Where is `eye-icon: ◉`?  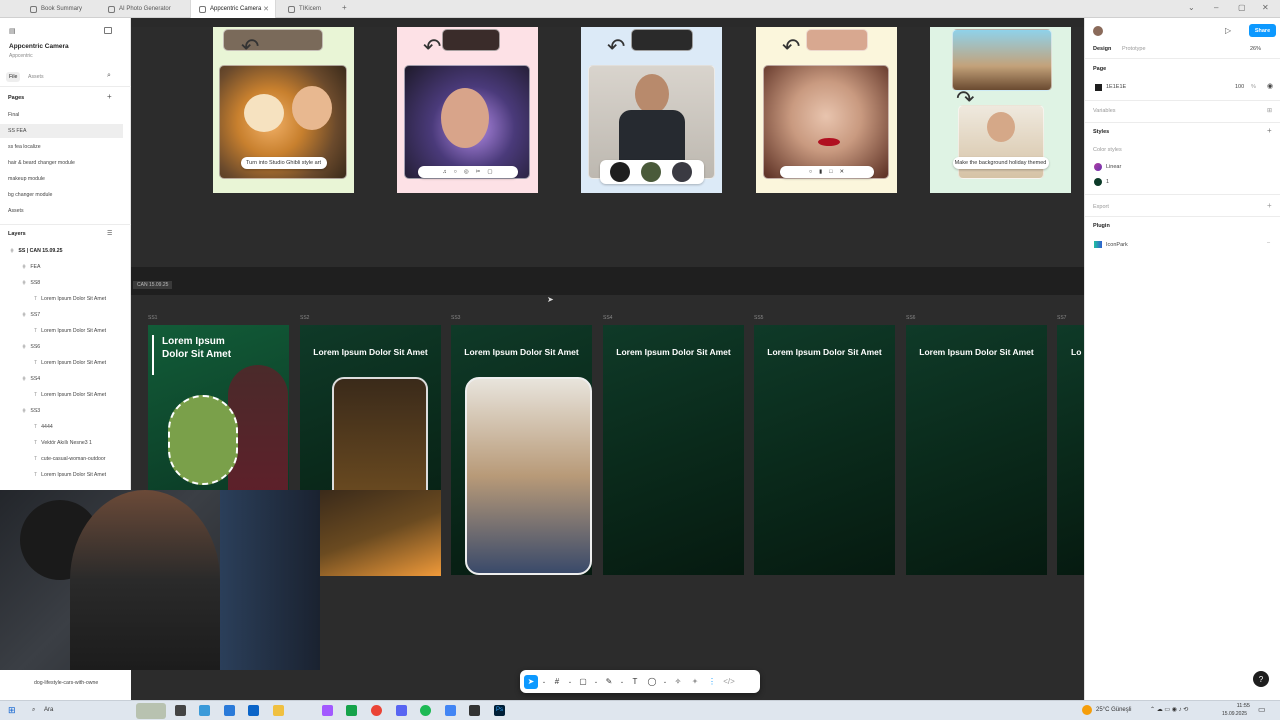 eye-icon: ◉ is located at coordinates (1270, 86).